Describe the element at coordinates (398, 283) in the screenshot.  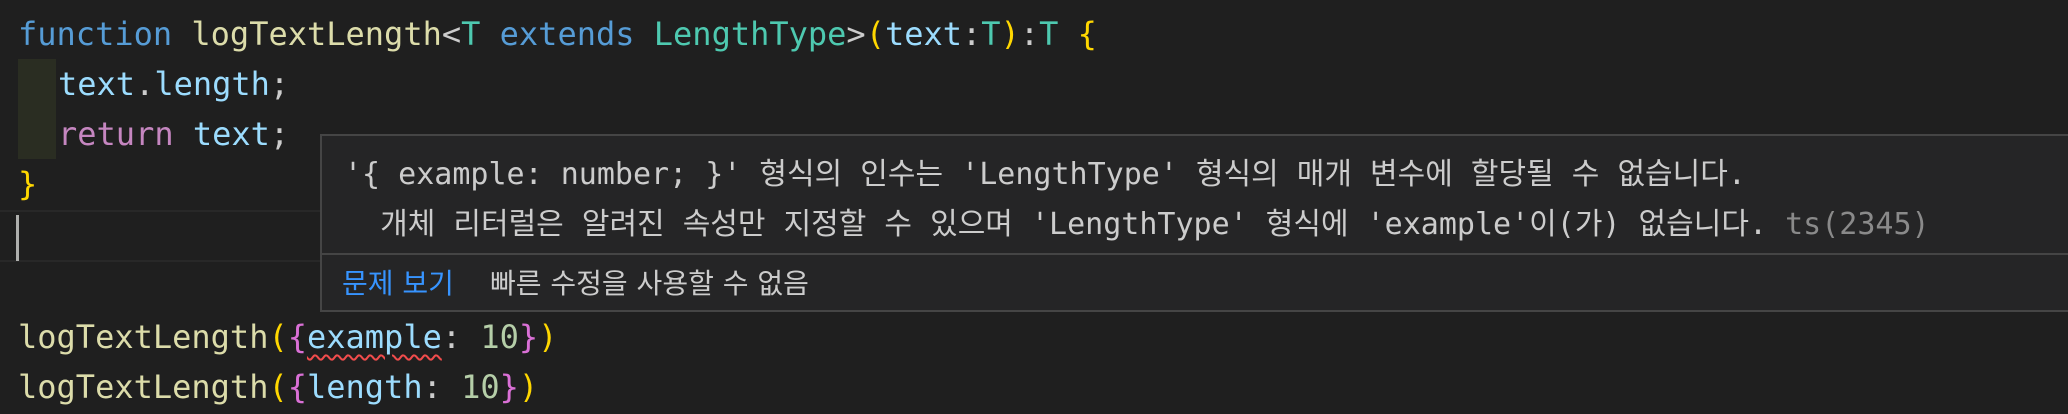
I see `view-problem-link: 문제 보기` at that location.